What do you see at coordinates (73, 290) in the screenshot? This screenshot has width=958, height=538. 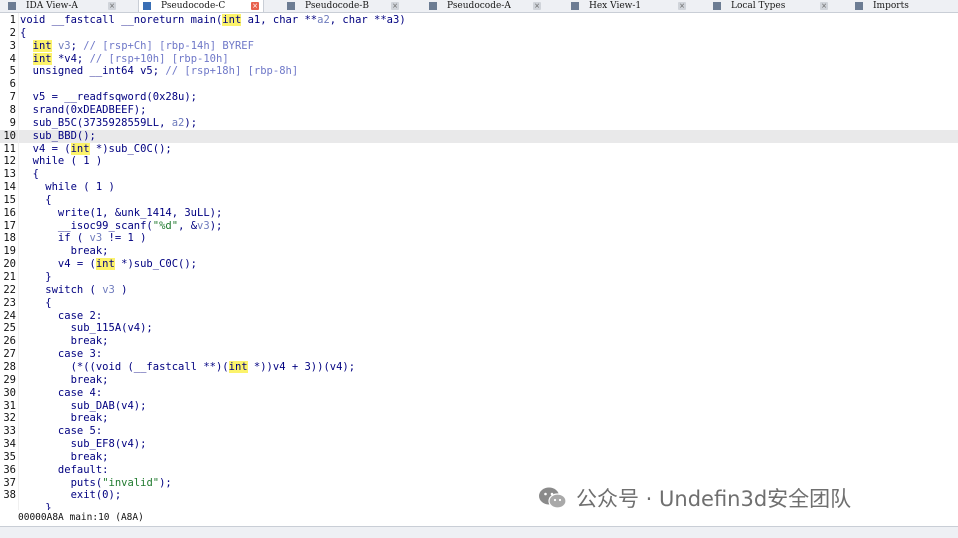 I see `code-text: switch ( v3 )` at bounding box center [73, 290].